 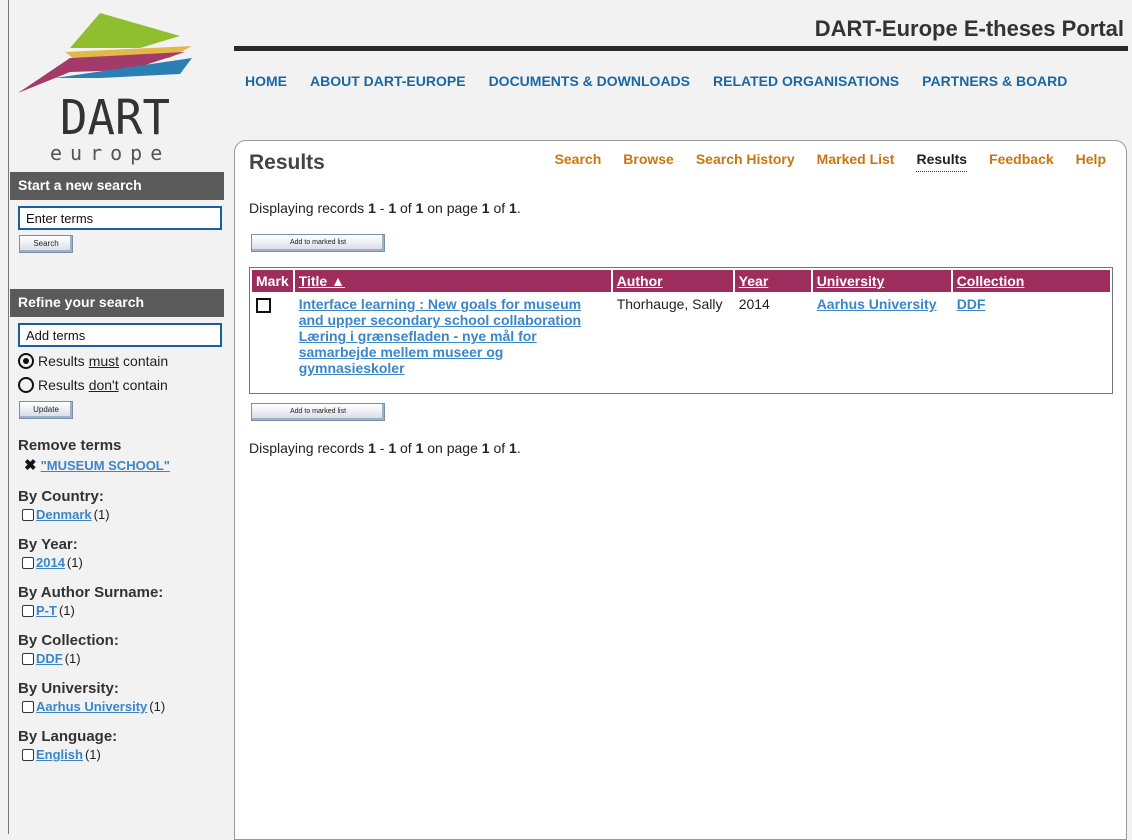 What do you see at coordinates (969, 28) in the screenshot?
I see `site-title: DART-Europe E-theses Portal` at bounding box center [969, 28].